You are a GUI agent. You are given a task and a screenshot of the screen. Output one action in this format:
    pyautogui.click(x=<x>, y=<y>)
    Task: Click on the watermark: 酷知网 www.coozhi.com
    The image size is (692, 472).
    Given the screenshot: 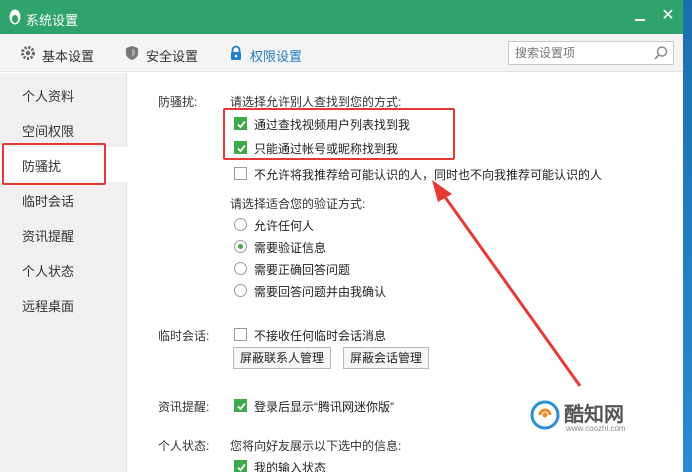 What is the action you would take?
    pyautogui.click(x=595, y=416)
    